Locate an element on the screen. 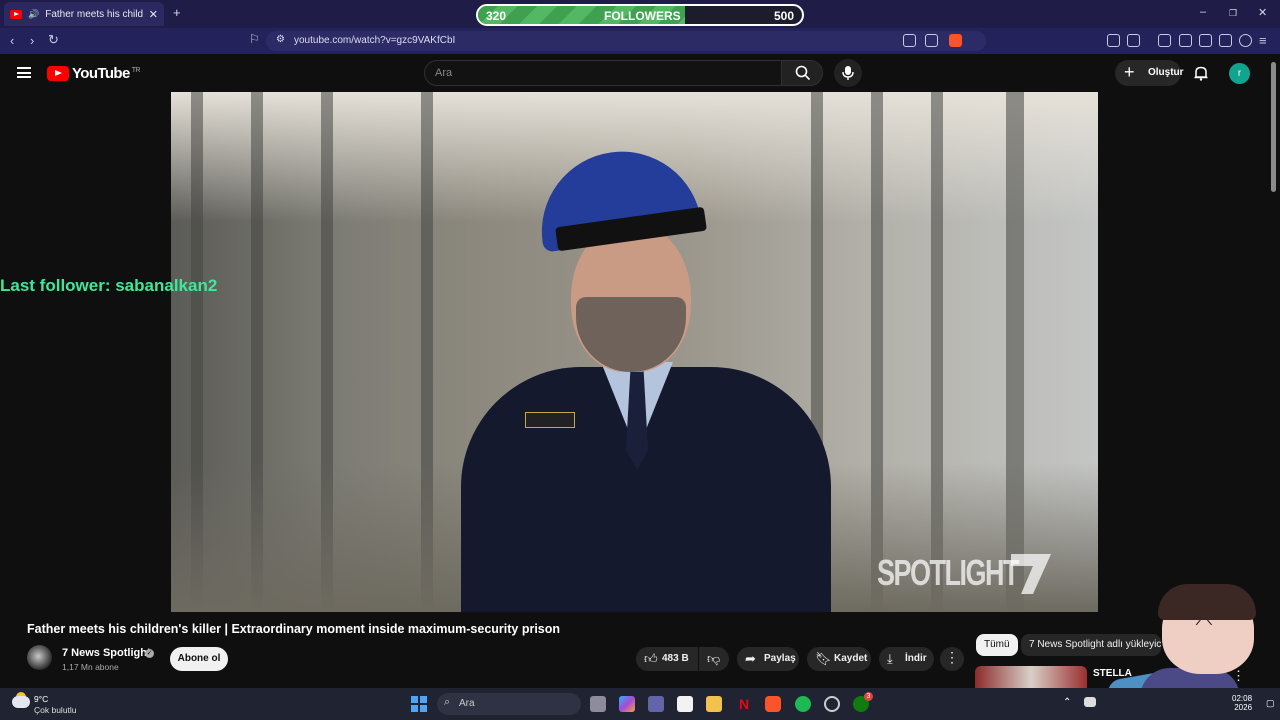 The height and width of the screenshot is (720, 1280). taskbar-clock: 02:08 2026 is located at coordinates (1242, 703).